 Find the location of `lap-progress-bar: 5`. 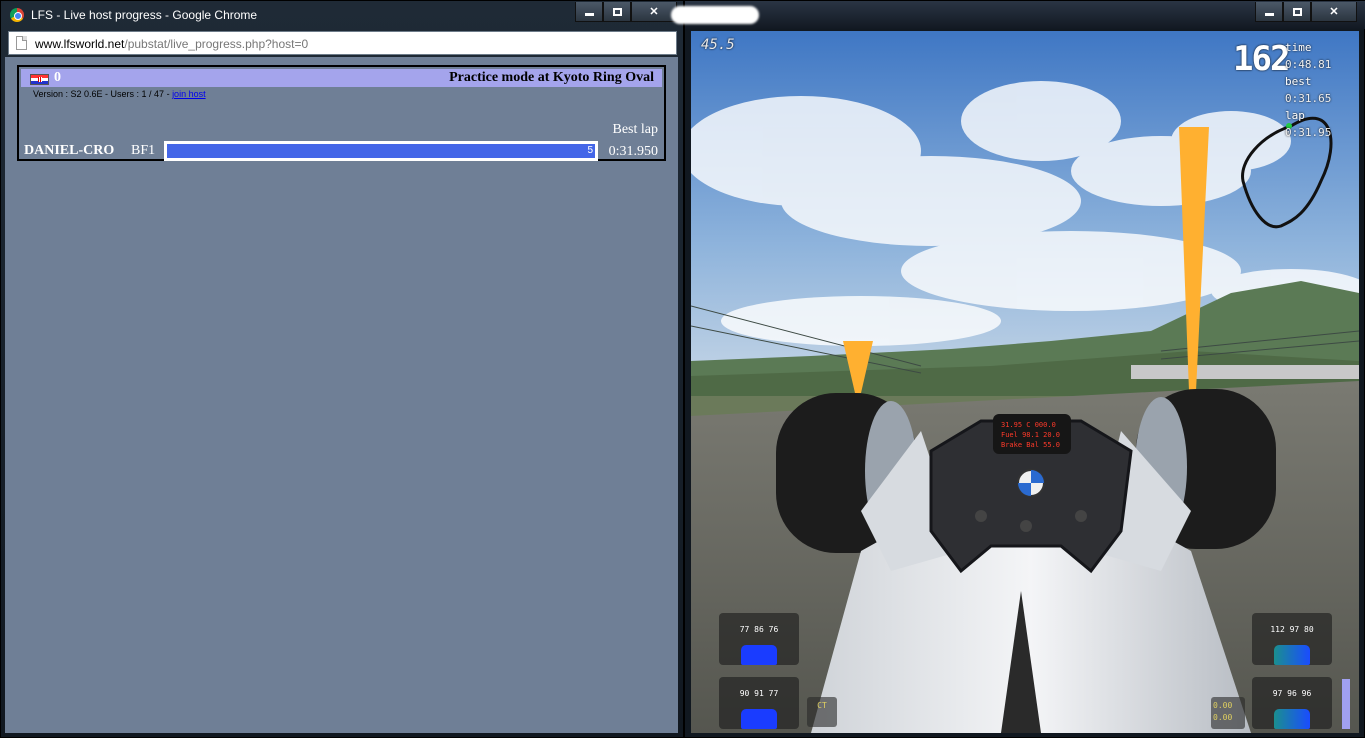

lap-progress-bar: 5 is located at coordinates (381, 151).